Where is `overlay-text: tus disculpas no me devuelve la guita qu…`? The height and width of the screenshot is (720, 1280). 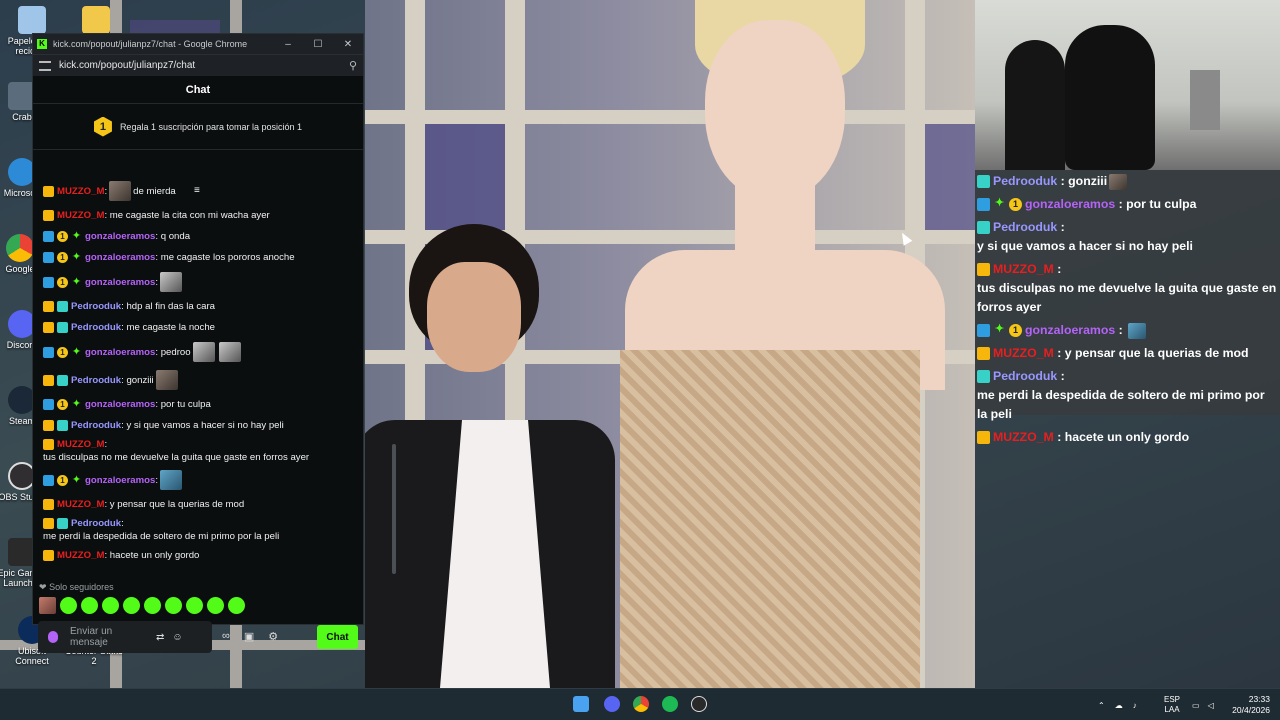
overlay-text: tus disculpas no me devuelve la guita qu… is located at coordinates (1127, 297).